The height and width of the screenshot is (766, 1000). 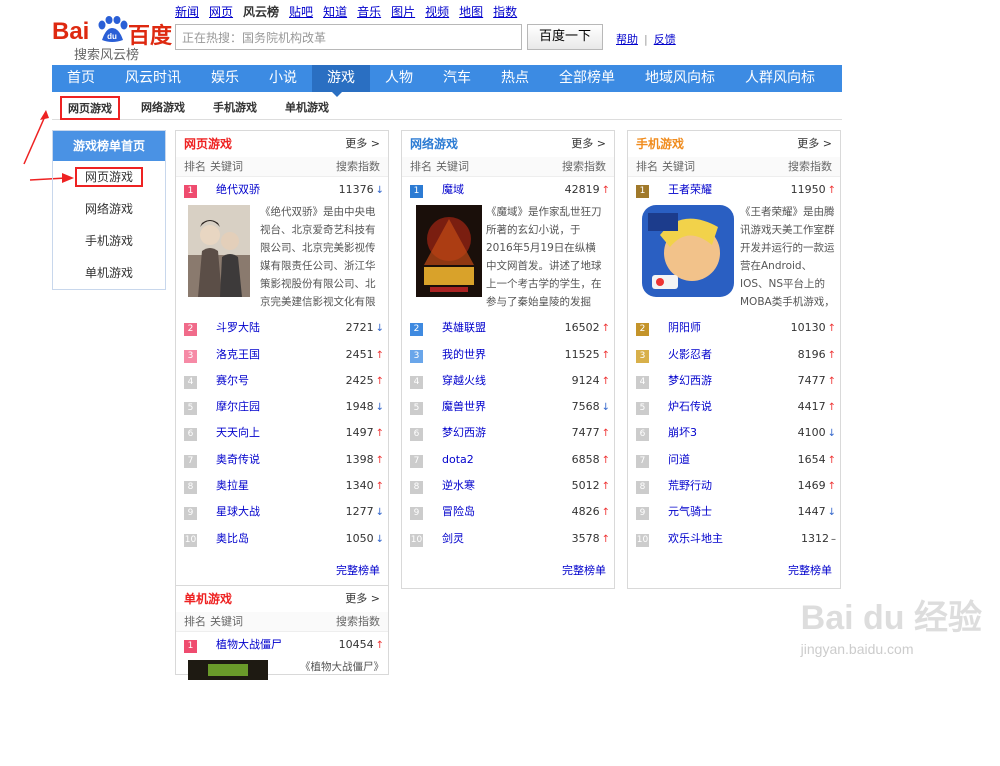 What do you see at coordinates (679, 460) in the screenshot?
I see `keyword: 问道` at bounding box center [679, 460].